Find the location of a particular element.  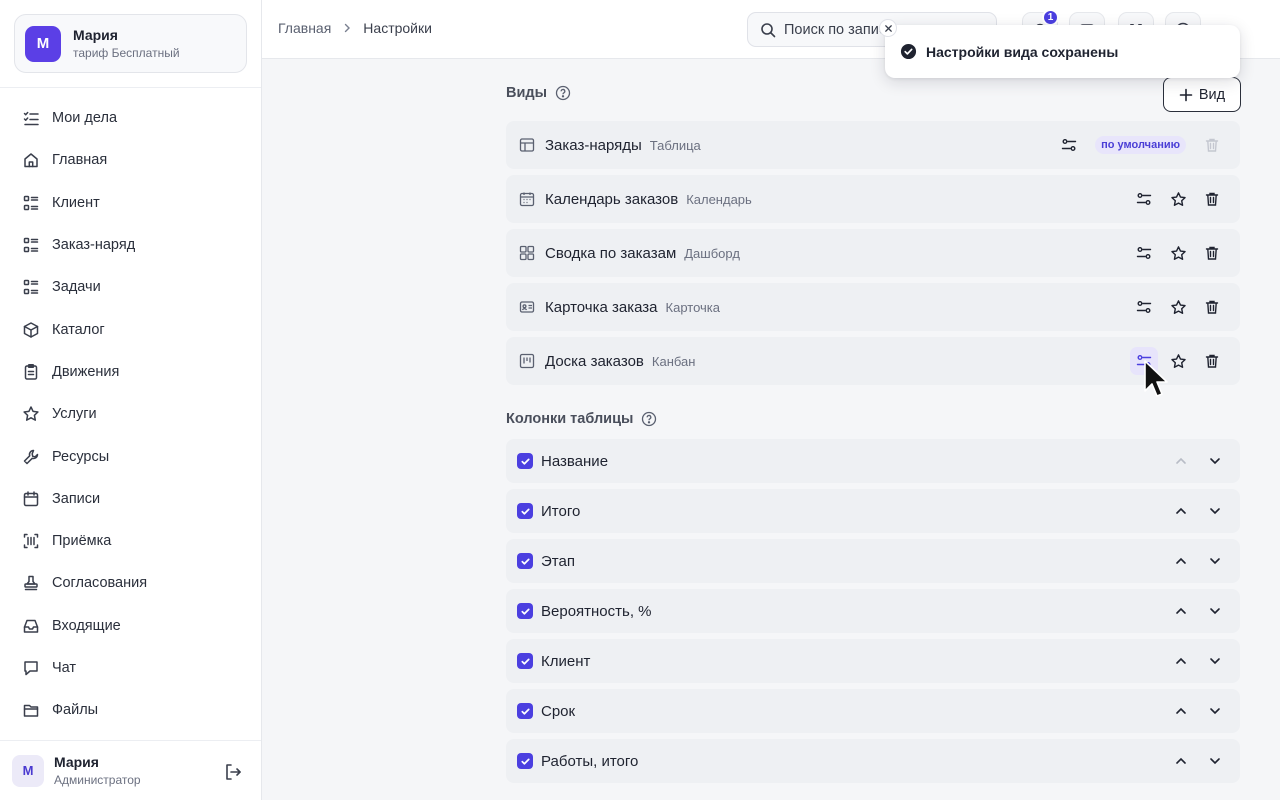

views-section-title: Виды is located at coordinates (538, 93).